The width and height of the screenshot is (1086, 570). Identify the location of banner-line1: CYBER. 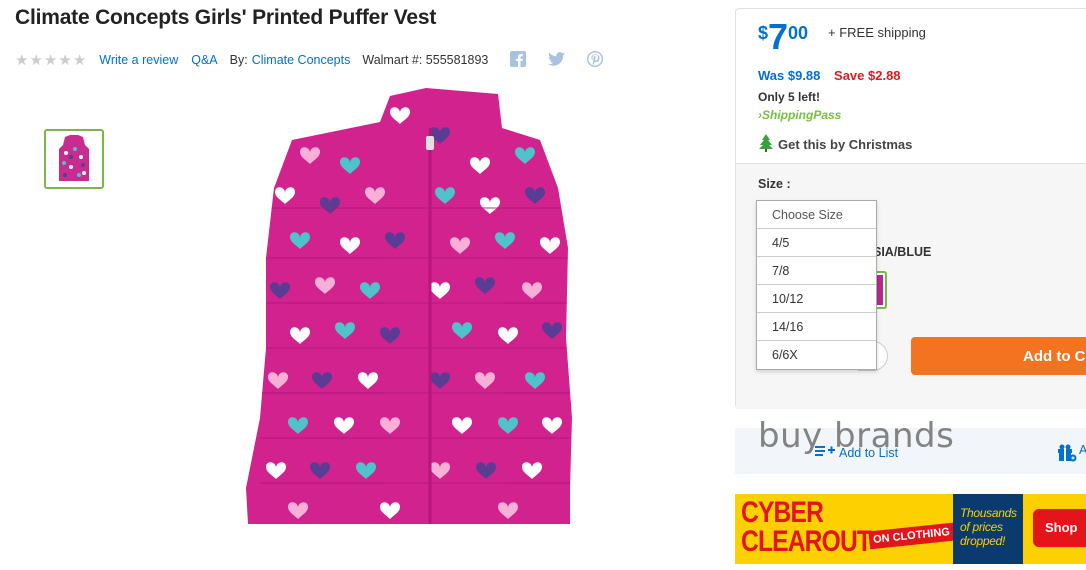
(782, 512).